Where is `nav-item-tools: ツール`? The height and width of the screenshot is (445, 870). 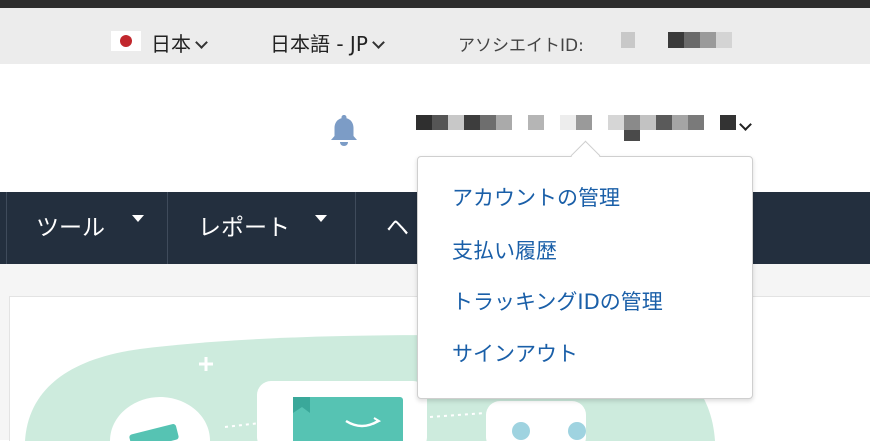
nav-item-tools: ツール is located at coordinates (90, 228).